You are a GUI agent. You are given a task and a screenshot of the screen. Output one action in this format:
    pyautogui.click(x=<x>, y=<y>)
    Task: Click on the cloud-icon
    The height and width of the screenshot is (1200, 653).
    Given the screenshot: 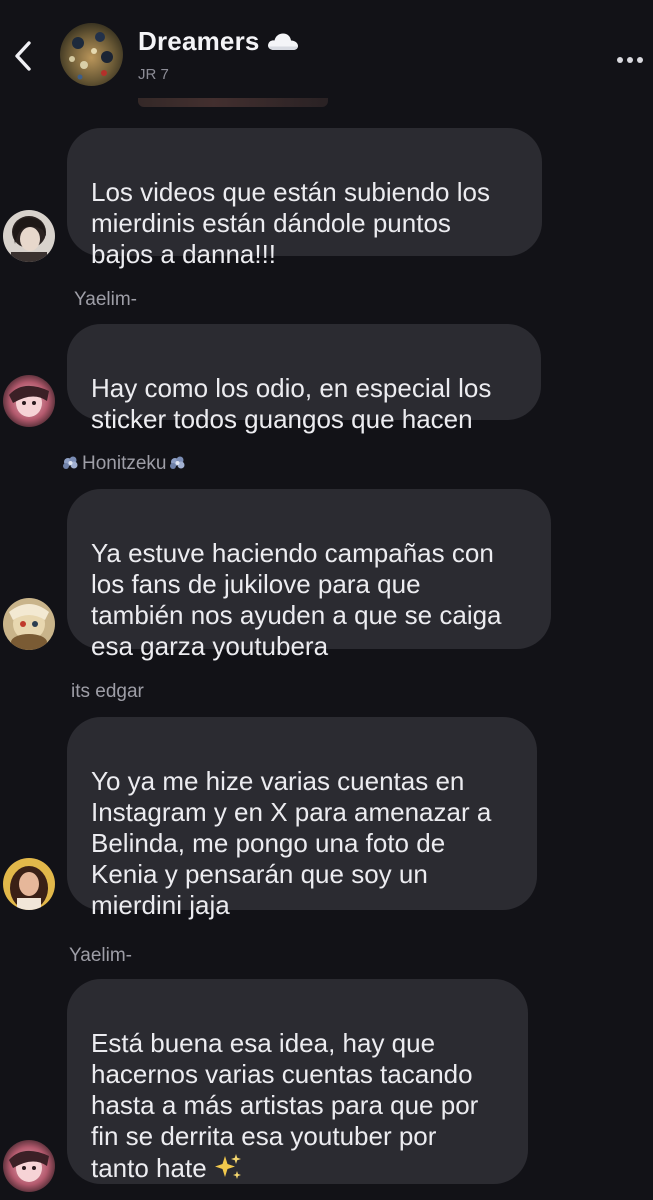 What is the action you would take?
    pyautogui.click(x=282, y=41)
    